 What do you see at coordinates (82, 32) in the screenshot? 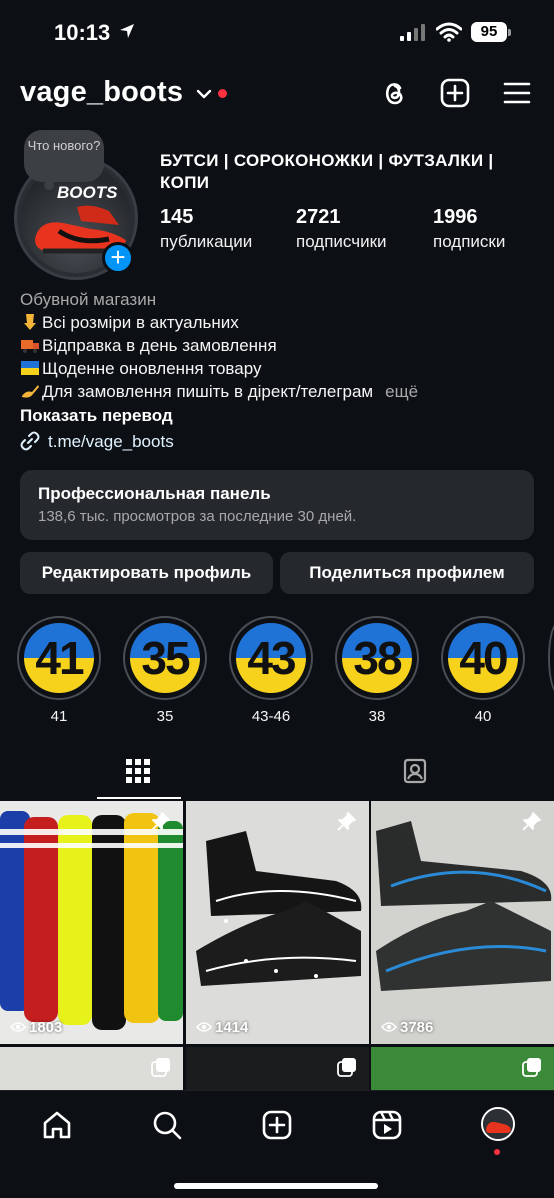
I see `status-time: 10:13` at bounding box center [82, 32].